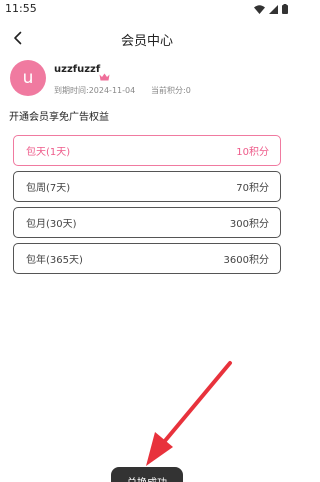  What do you see at coordinates (246, 260) in the screenshot?
I see `plan-price: 3600积分` at bounding box center [246, 260].